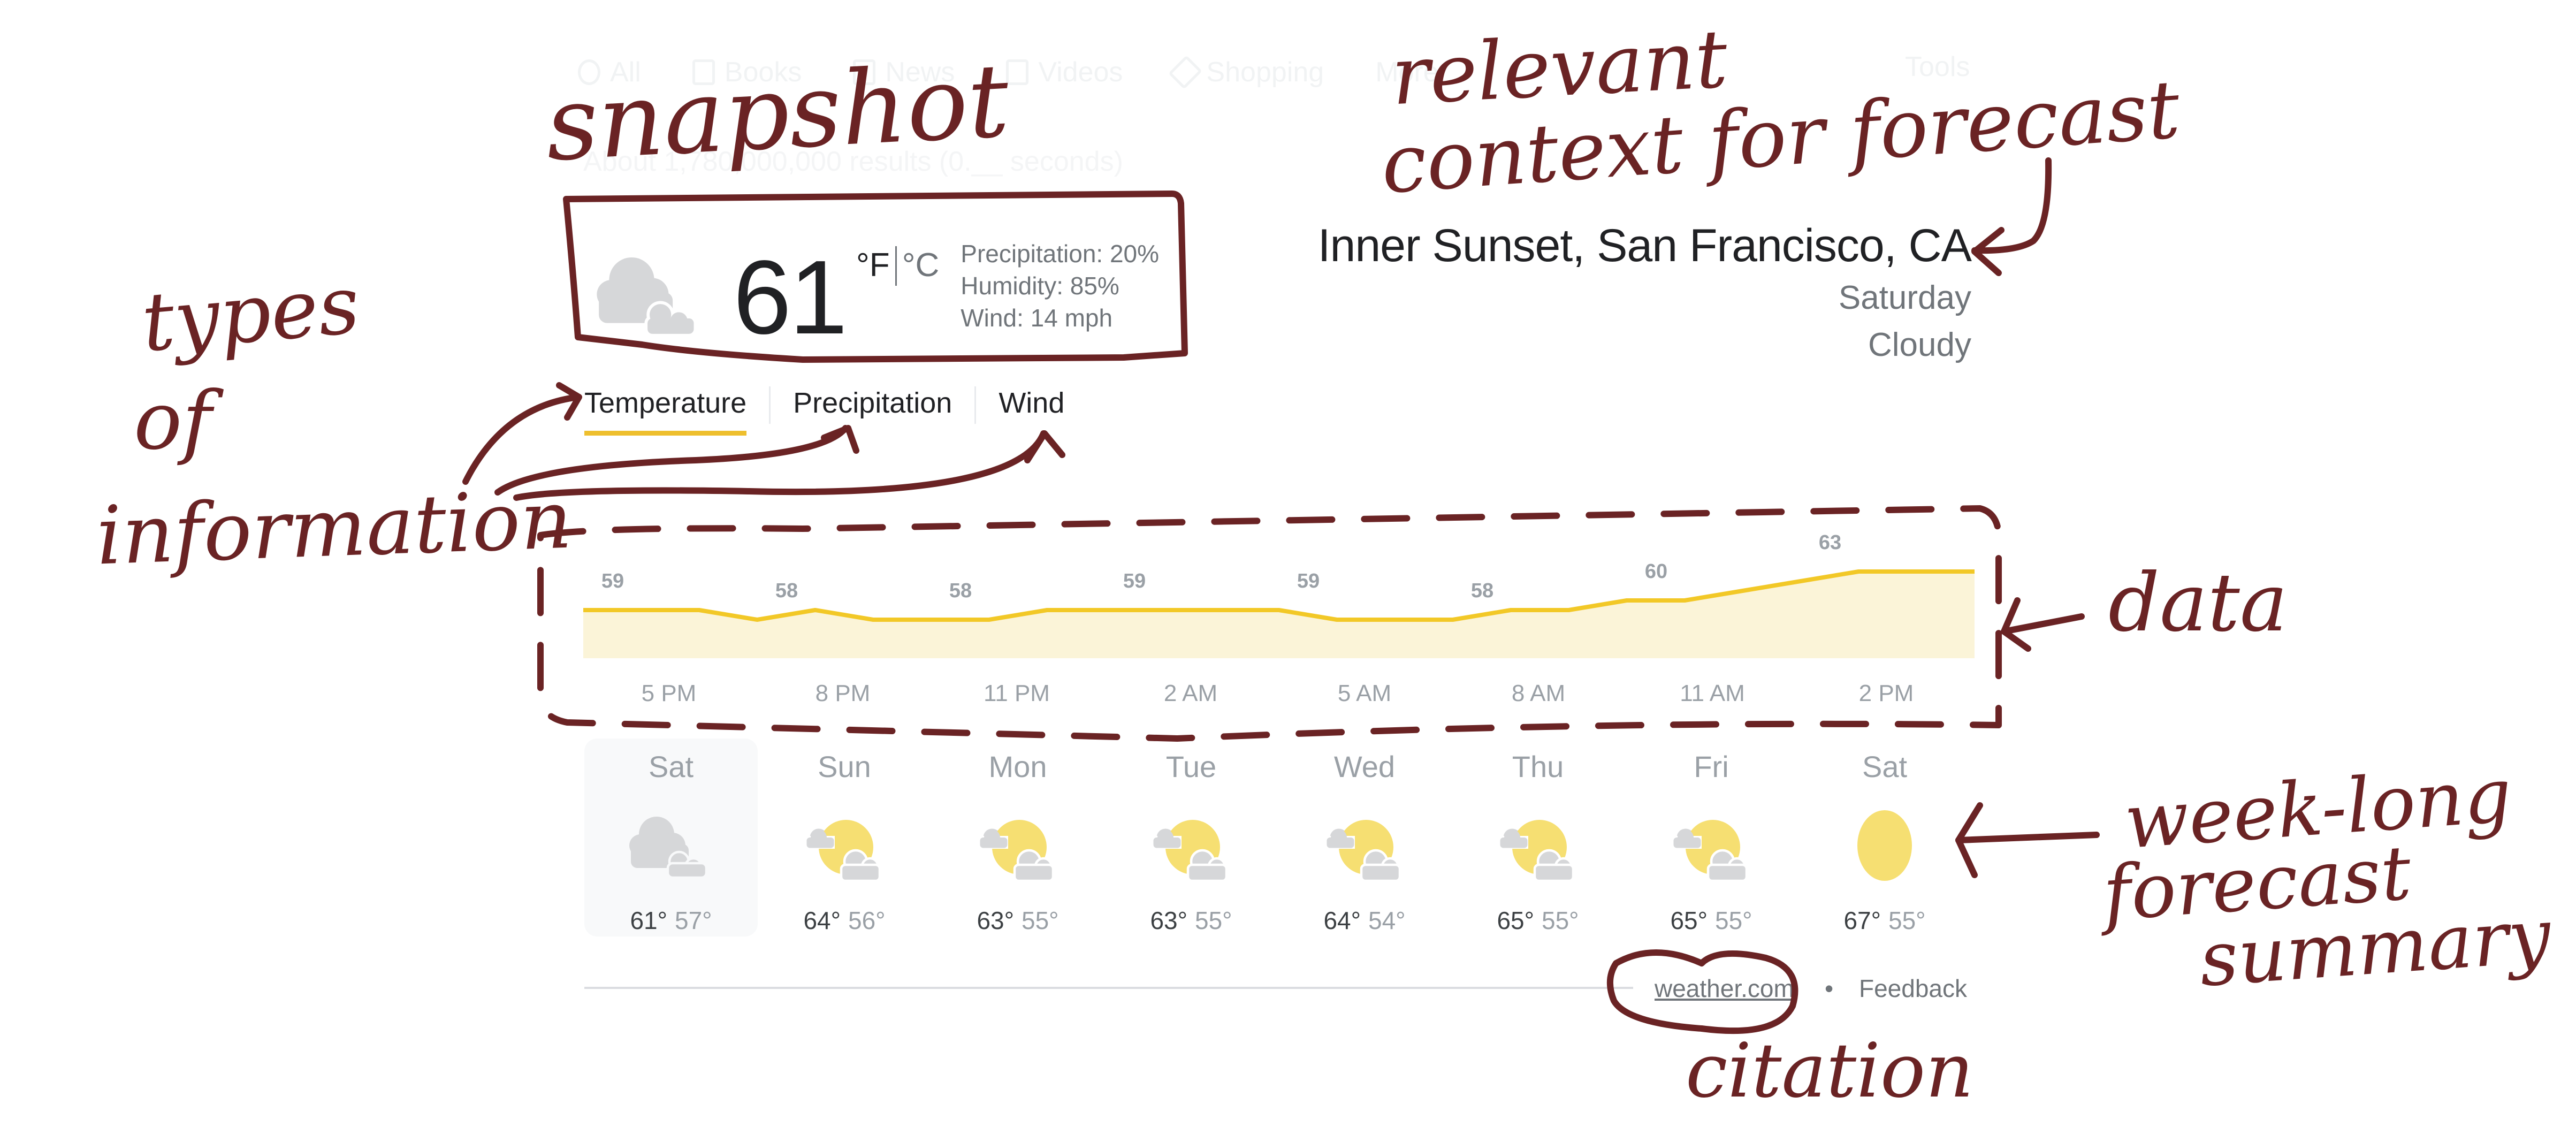  What do you see at coordinates (669, 693) in the screenshot?
I see `x-tick-label: 5 PM` at bounding box center [669, 693].